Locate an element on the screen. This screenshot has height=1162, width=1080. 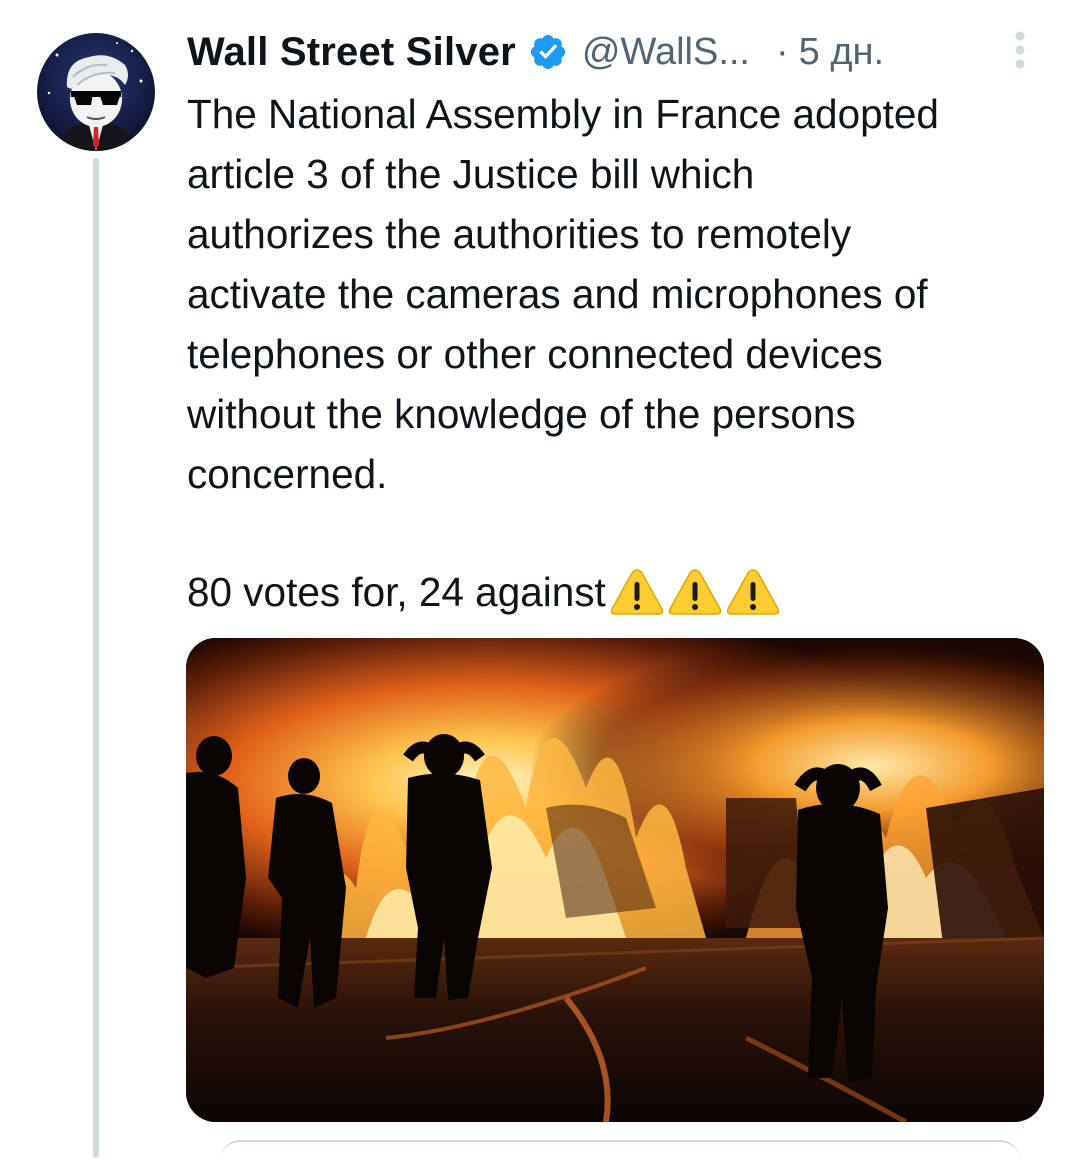
avatar is located at coordinates (96, 92).